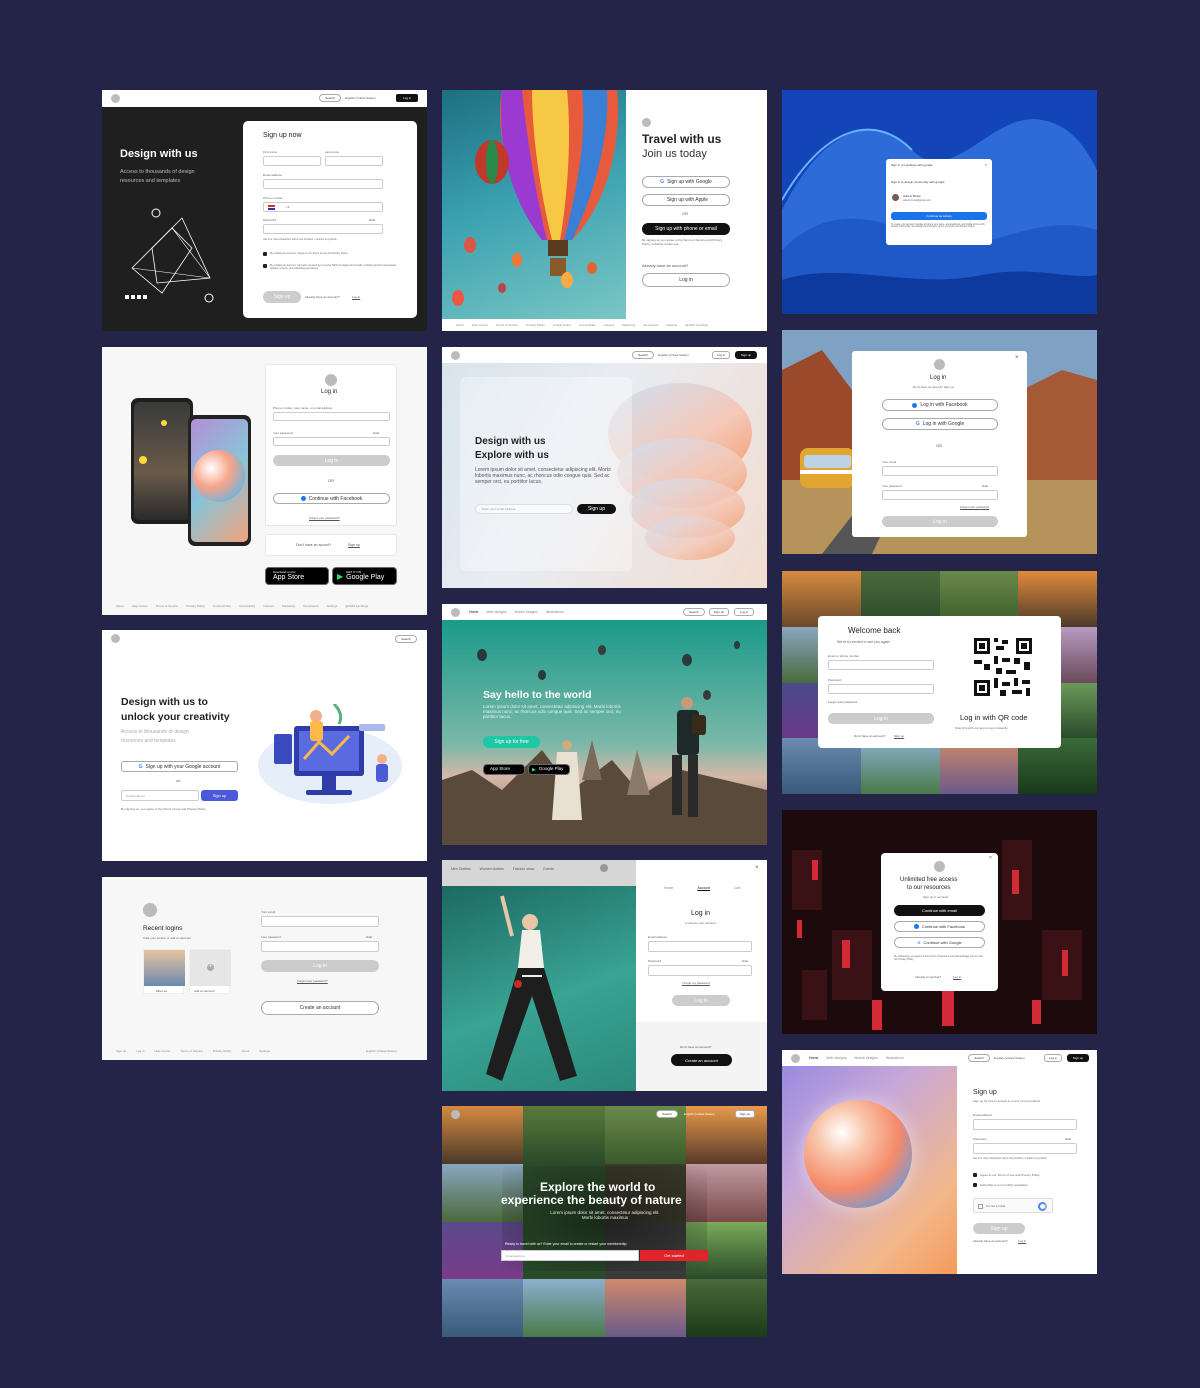 This screenshot has width=1200, height=1388. Describe the element at coordinates (608, 325) in the screenshot. I see `footer-link: Careers` at that location.